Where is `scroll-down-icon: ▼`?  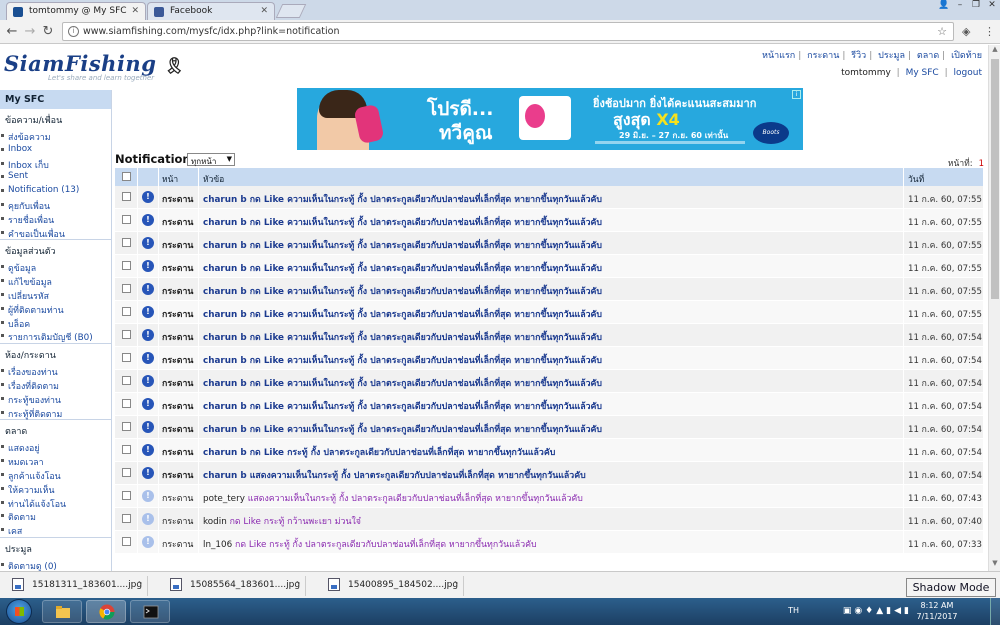
scroll-down-icon: ▼ is located at coordinates (994, 565).